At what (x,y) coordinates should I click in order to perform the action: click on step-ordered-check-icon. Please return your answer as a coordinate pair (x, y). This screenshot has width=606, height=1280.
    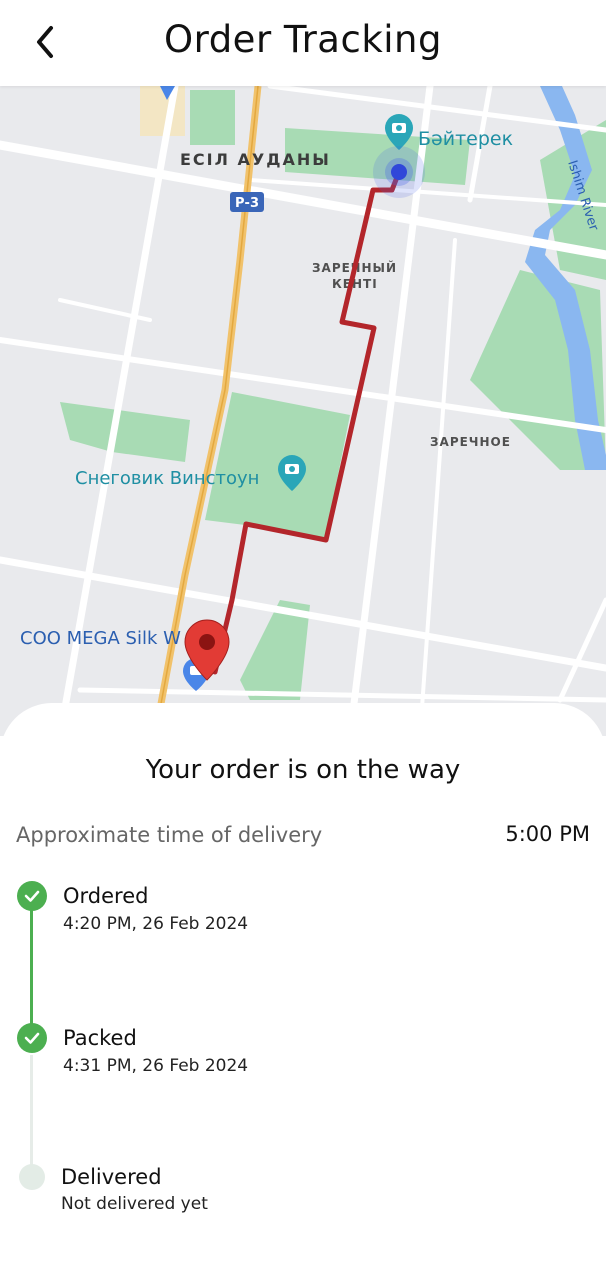
    Looking at the image, I should click on (32, 896).